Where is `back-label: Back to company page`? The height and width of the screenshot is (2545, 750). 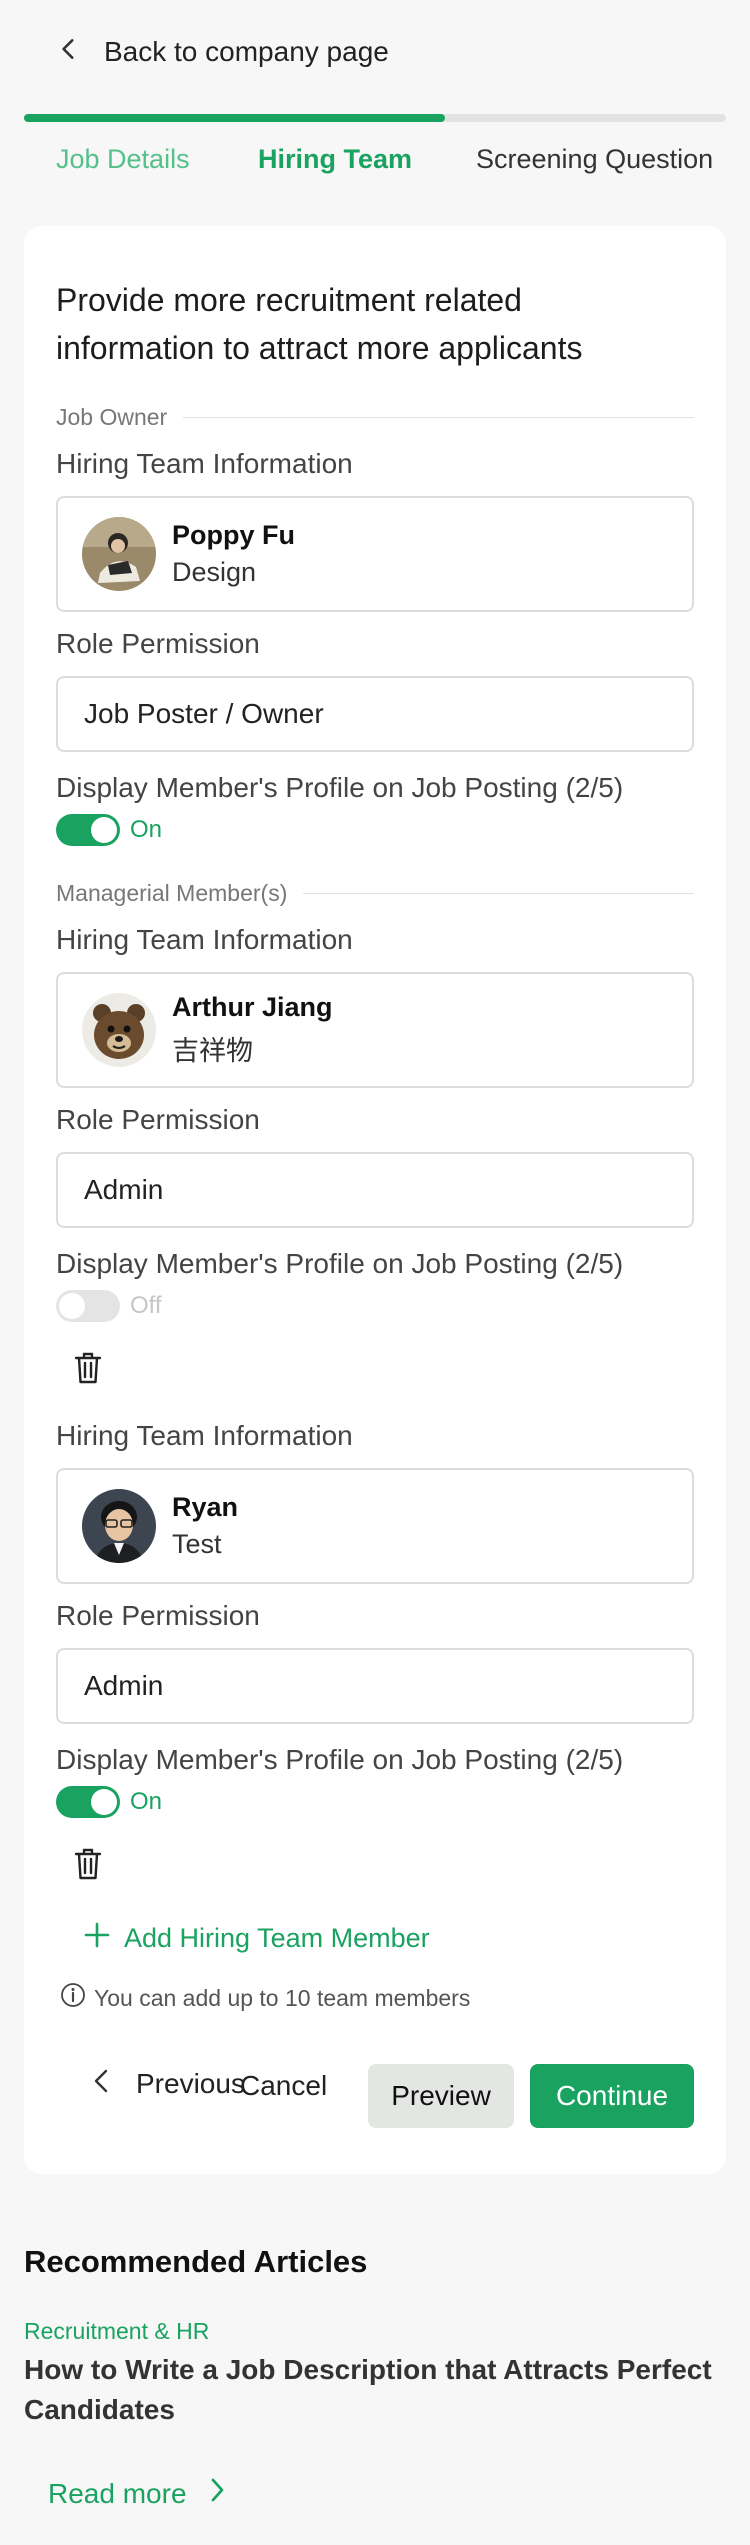
back-label: Back to company page is located at coordinates (246, 51).